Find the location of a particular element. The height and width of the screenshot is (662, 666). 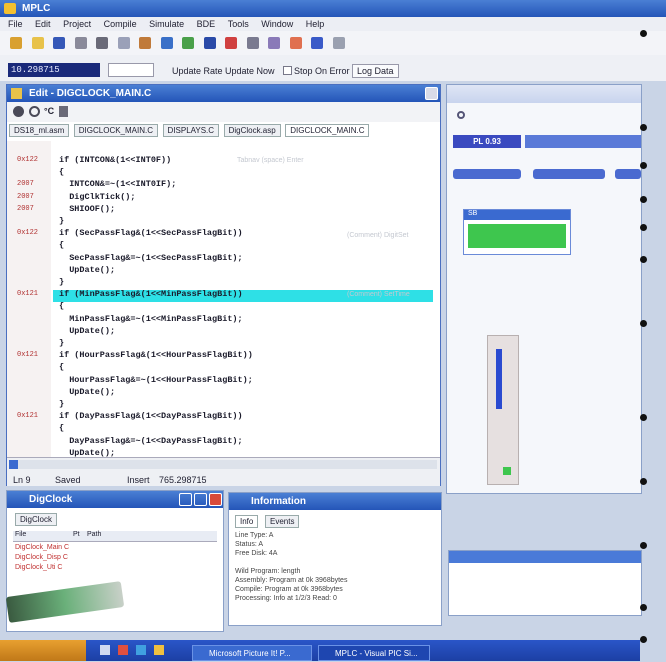

build-icon is located at coordinates (209, 43).